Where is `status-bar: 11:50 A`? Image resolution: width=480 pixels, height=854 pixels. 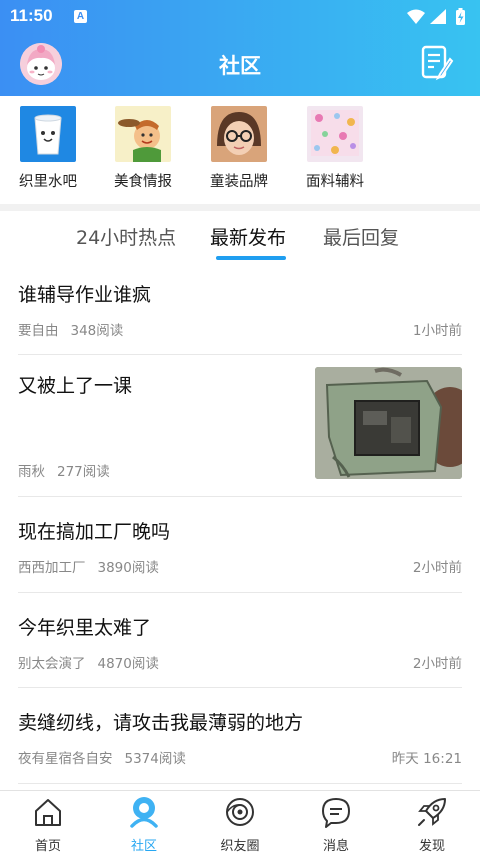 status-bar: 11:50 A is located at coordinates (240, 16).